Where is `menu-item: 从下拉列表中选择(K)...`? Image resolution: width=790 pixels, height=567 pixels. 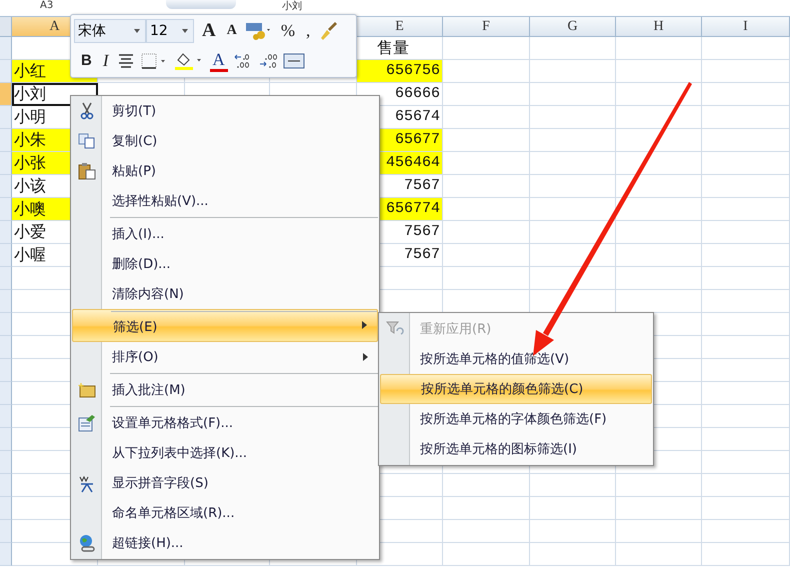 menu-item: 从下拉列表中选择(K)... is located at coordinates (225, 453).